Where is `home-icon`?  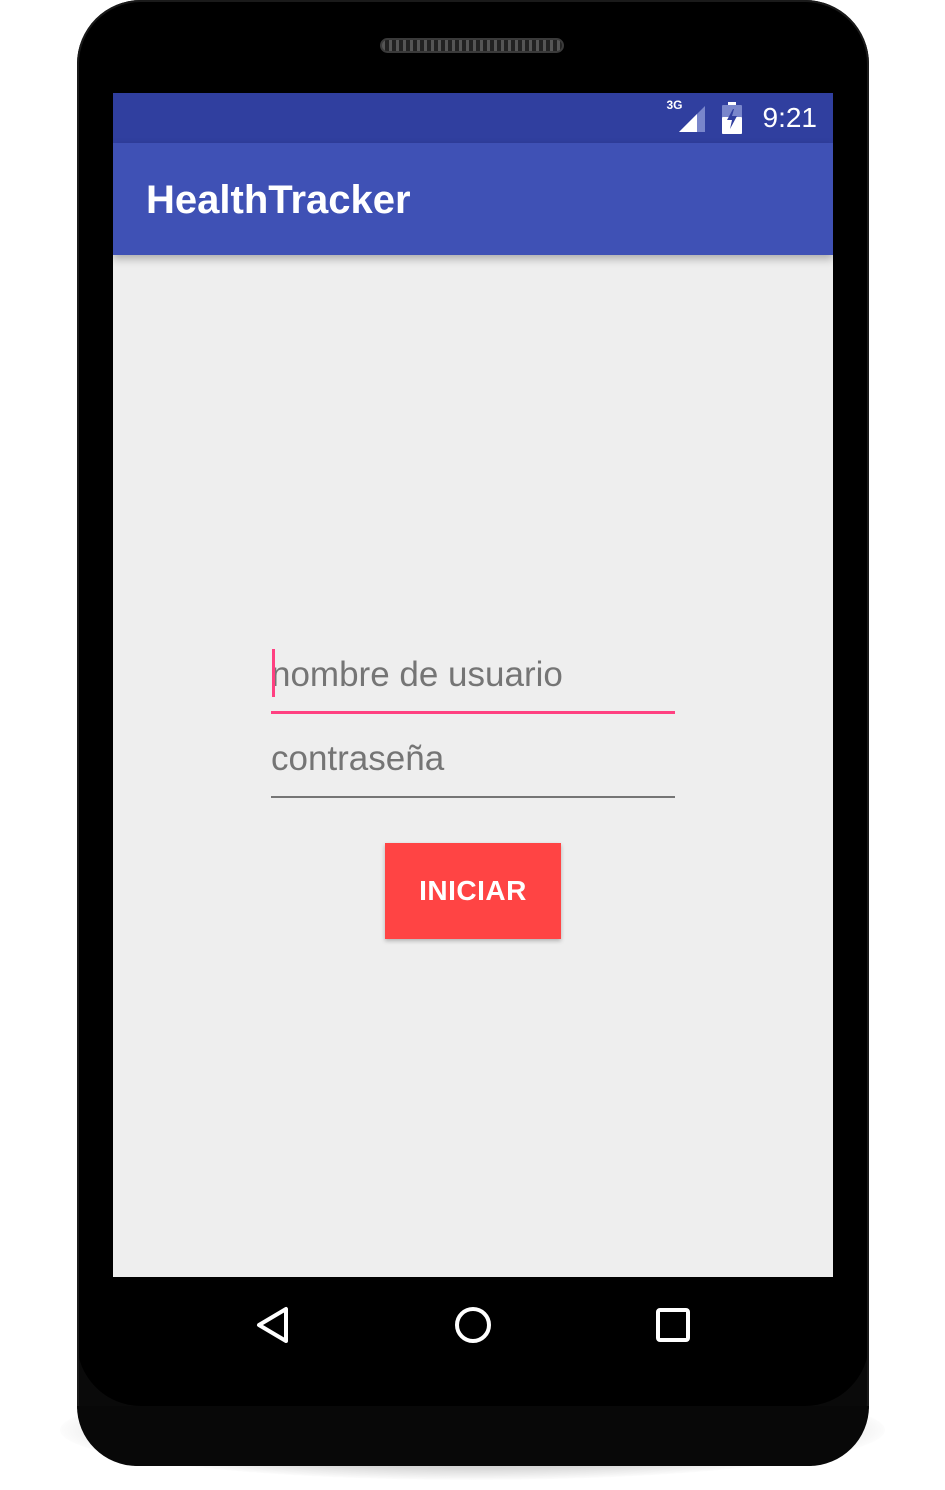
home-icon is located at coordinates (473, 1325).